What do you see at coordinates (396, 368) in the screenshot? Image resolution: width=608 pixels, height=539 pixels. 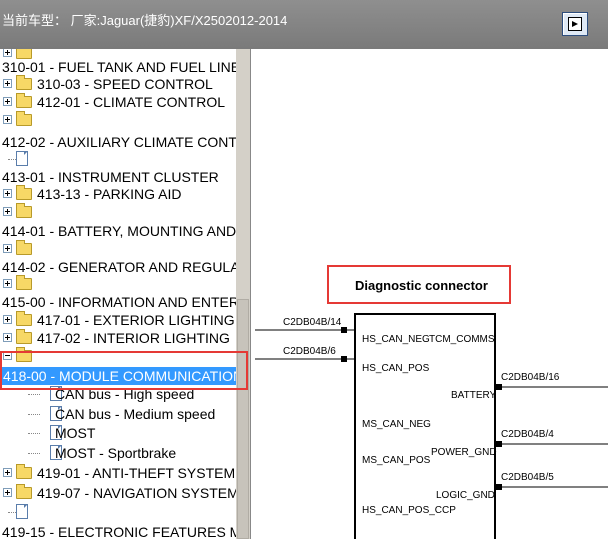 I see `pin-label: HS_CAN_POS` at bounding box center [396, 368].